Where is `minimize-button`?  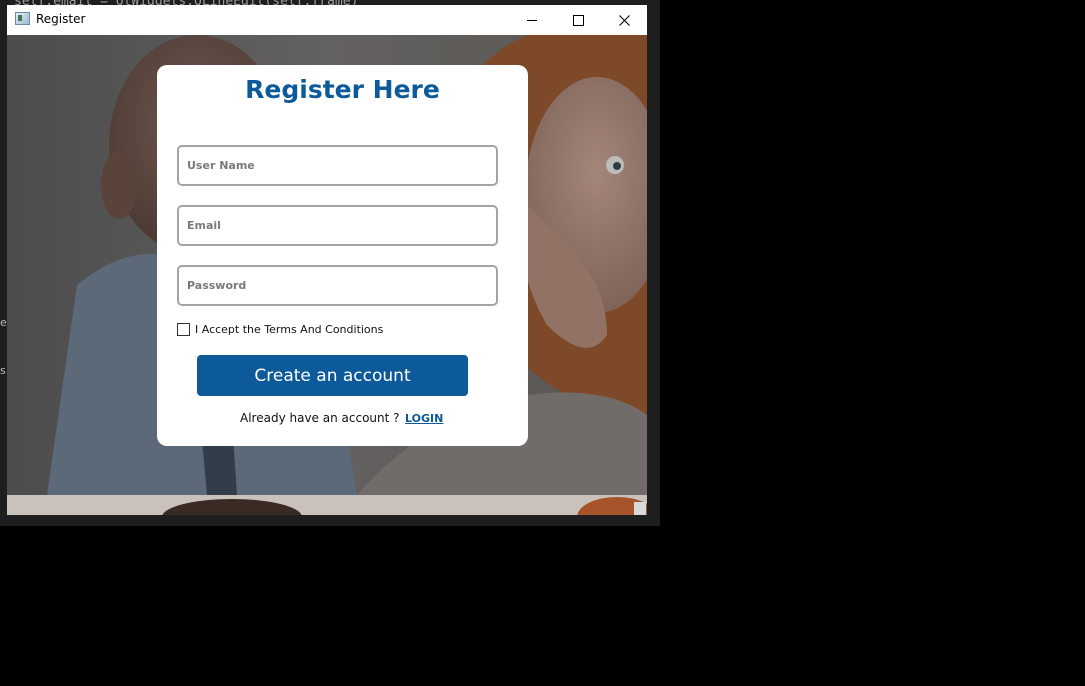
minimize-button is located at coordinates (532, 20).